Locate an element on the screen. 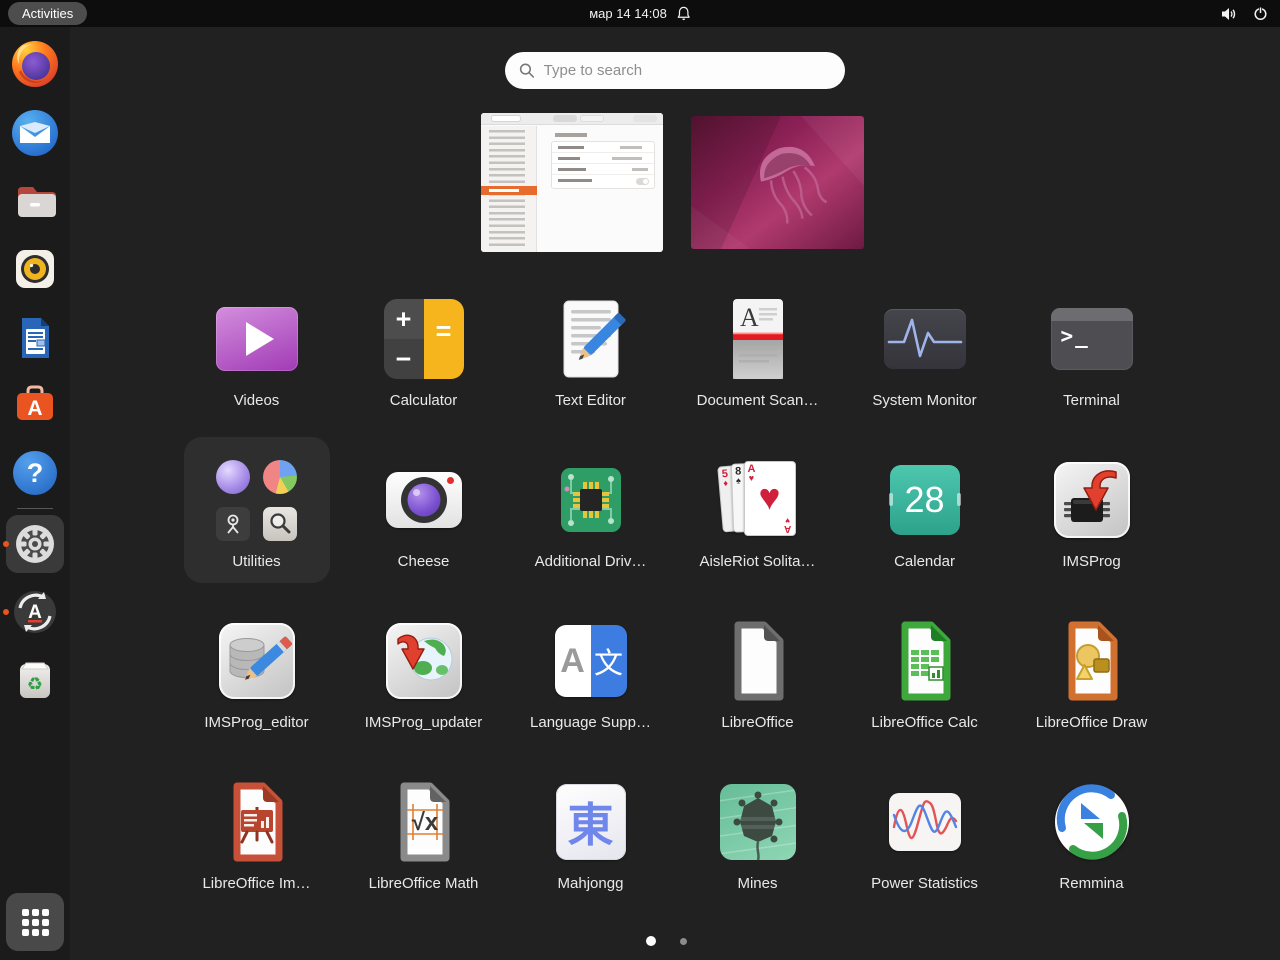  search-bar is located at coordinates (675, 70).